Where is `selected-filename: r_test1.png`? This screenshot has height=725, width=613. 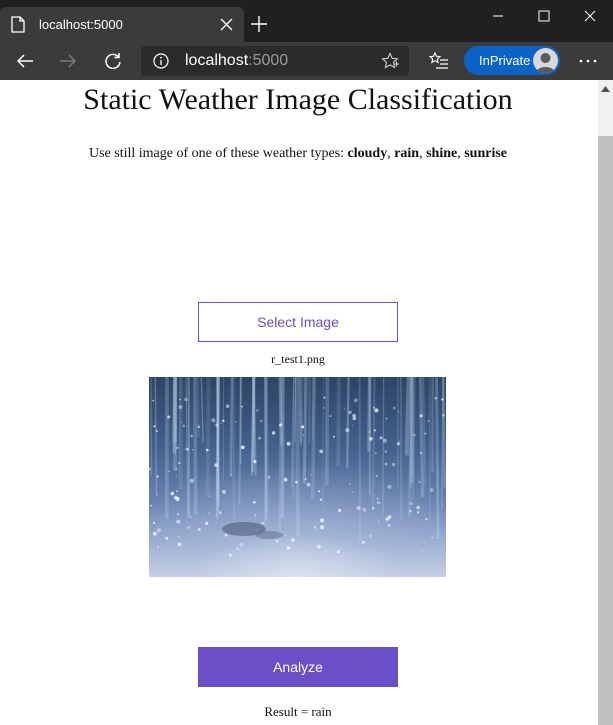 selected-filename: r_test1.png is located at coordinates (298, 359).